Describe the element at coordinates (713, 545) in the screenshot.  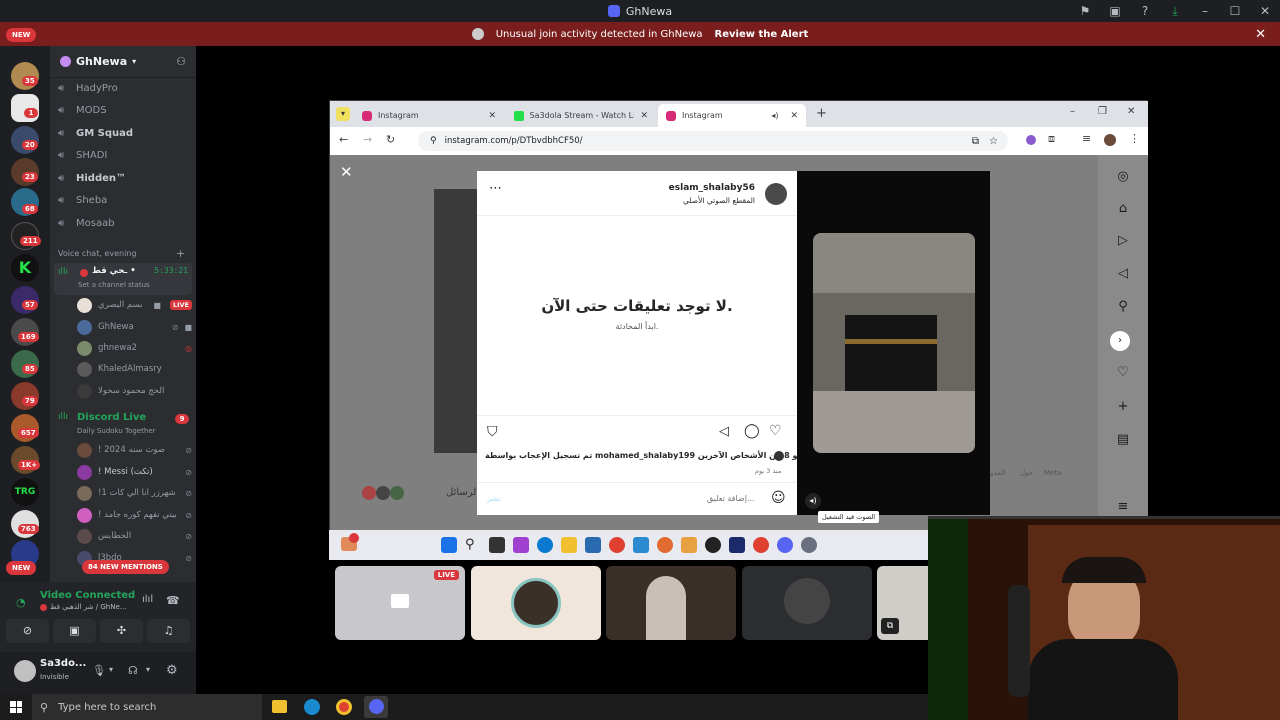
I see `obs-icon` at that location.